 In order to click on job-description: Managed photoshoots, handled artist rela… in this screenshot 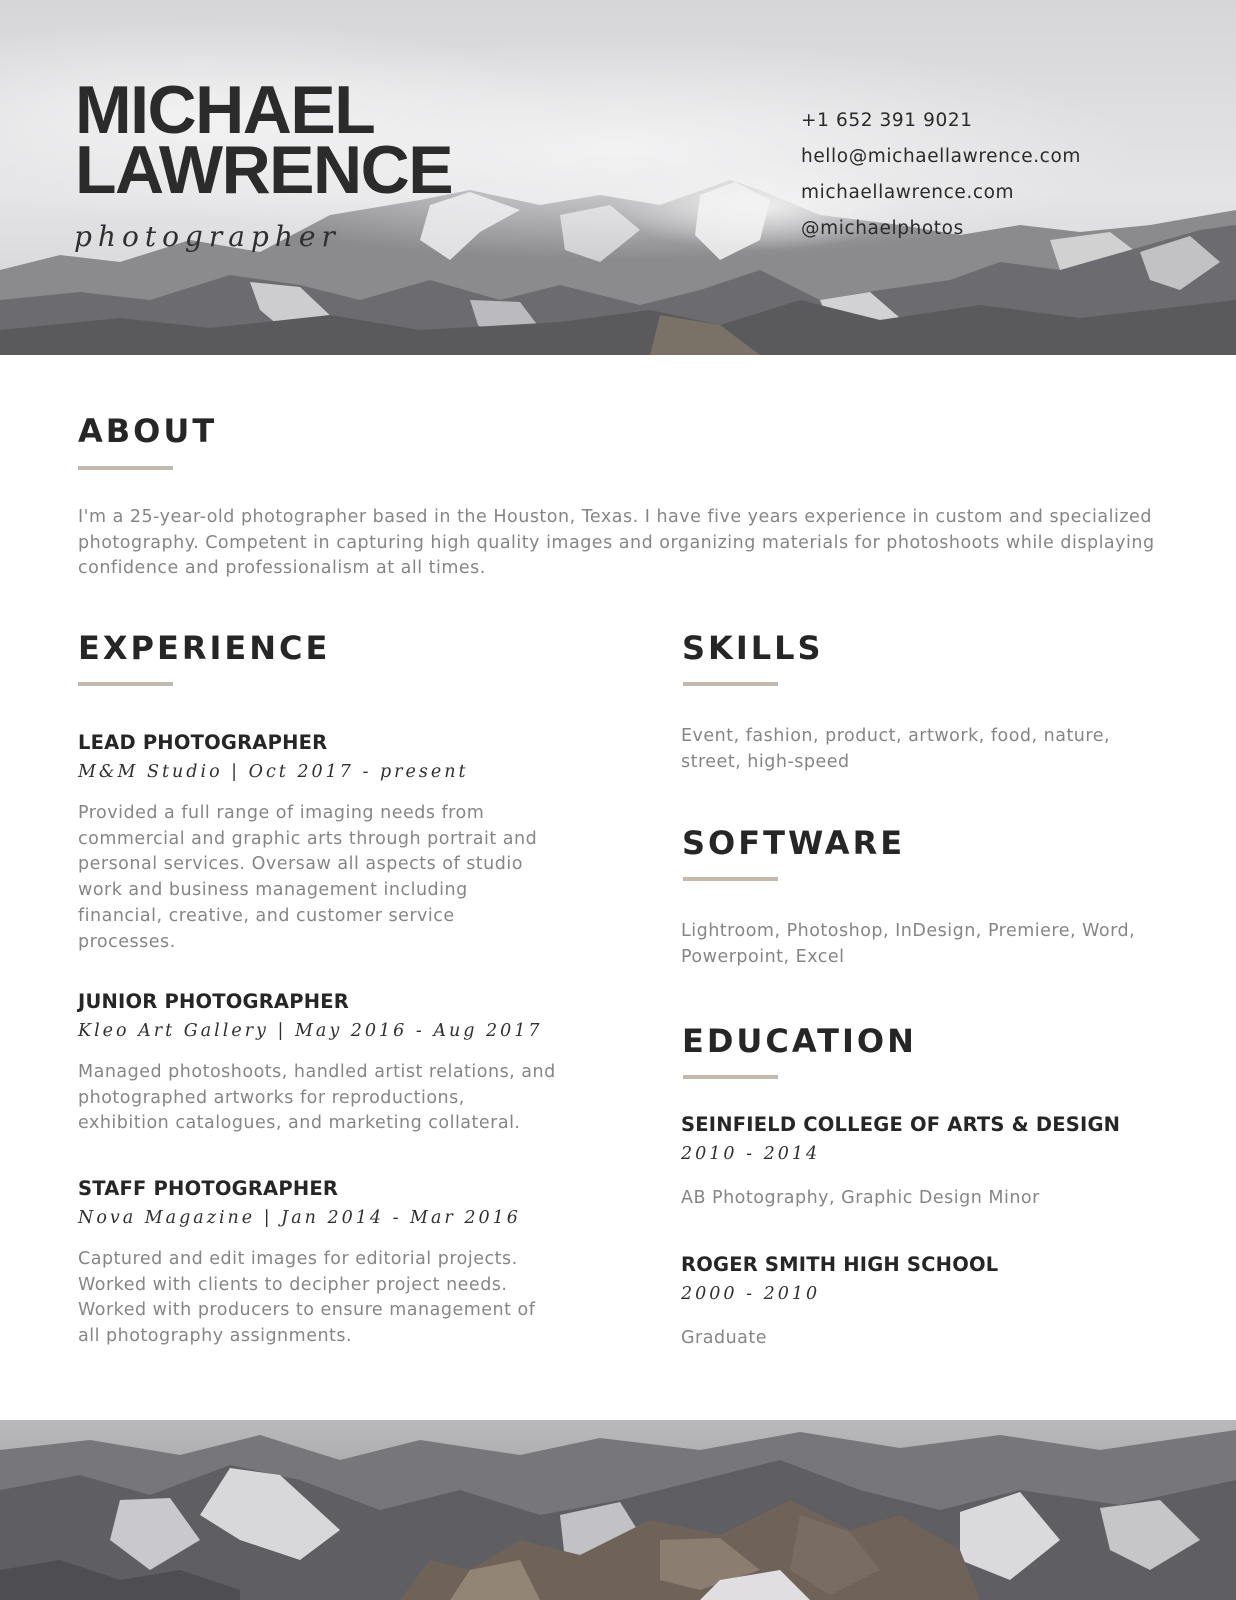, I will do `click(317, 1098)`.